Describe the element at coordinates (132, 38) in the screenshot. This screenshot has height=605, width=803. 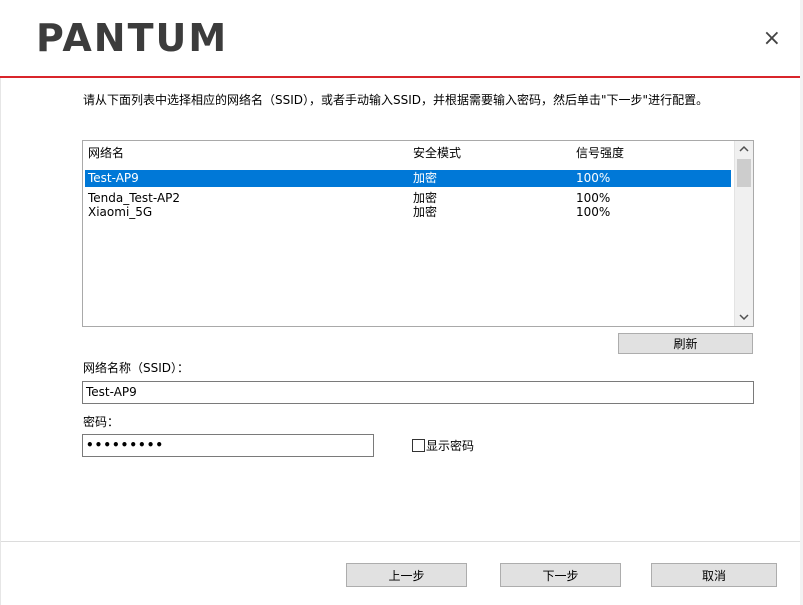
I see `pantum-logo: PANTUM` at that location.